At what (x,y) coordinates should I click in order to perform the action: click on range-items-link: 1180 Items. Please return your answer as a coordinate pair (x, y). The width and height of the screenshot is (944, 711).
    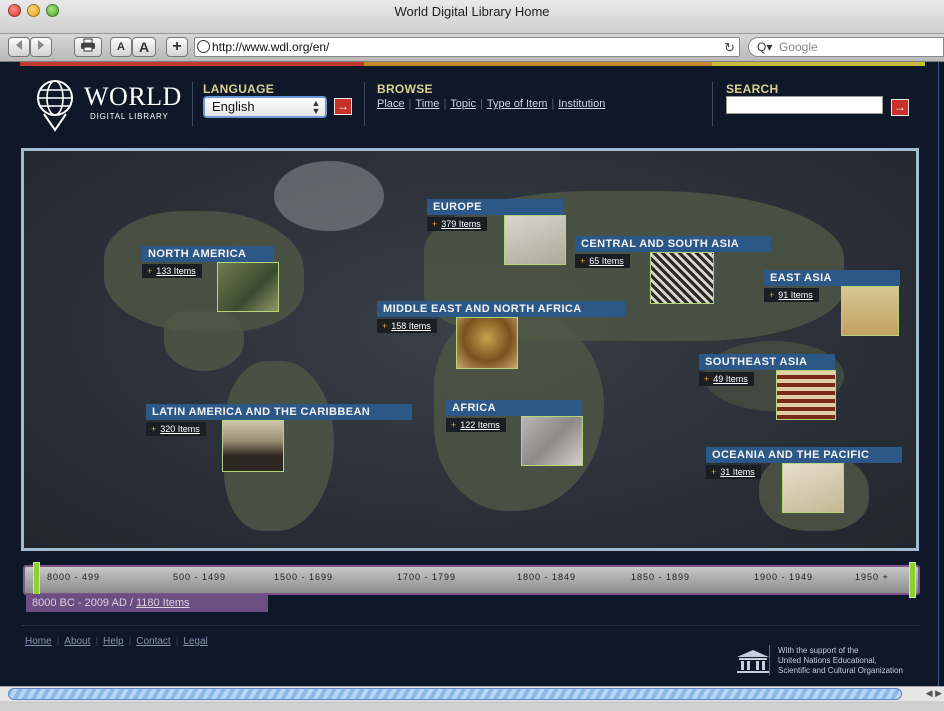
    Looking at the image, I should click on (163, 603).